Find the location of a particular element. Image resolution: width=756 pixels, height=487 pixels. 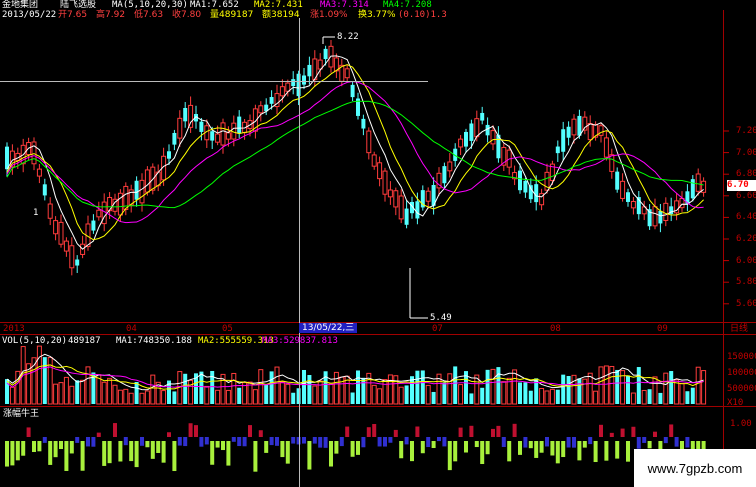

period-button: 日线 is located at coordinates (739, 329).